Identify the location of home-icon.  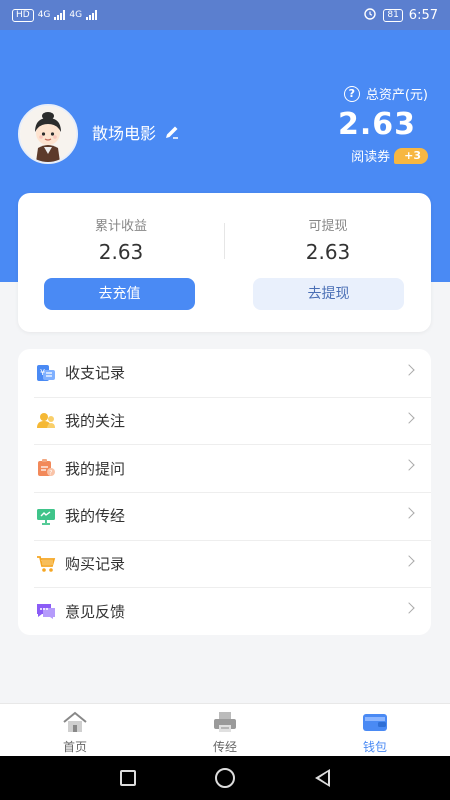
(75, 722).